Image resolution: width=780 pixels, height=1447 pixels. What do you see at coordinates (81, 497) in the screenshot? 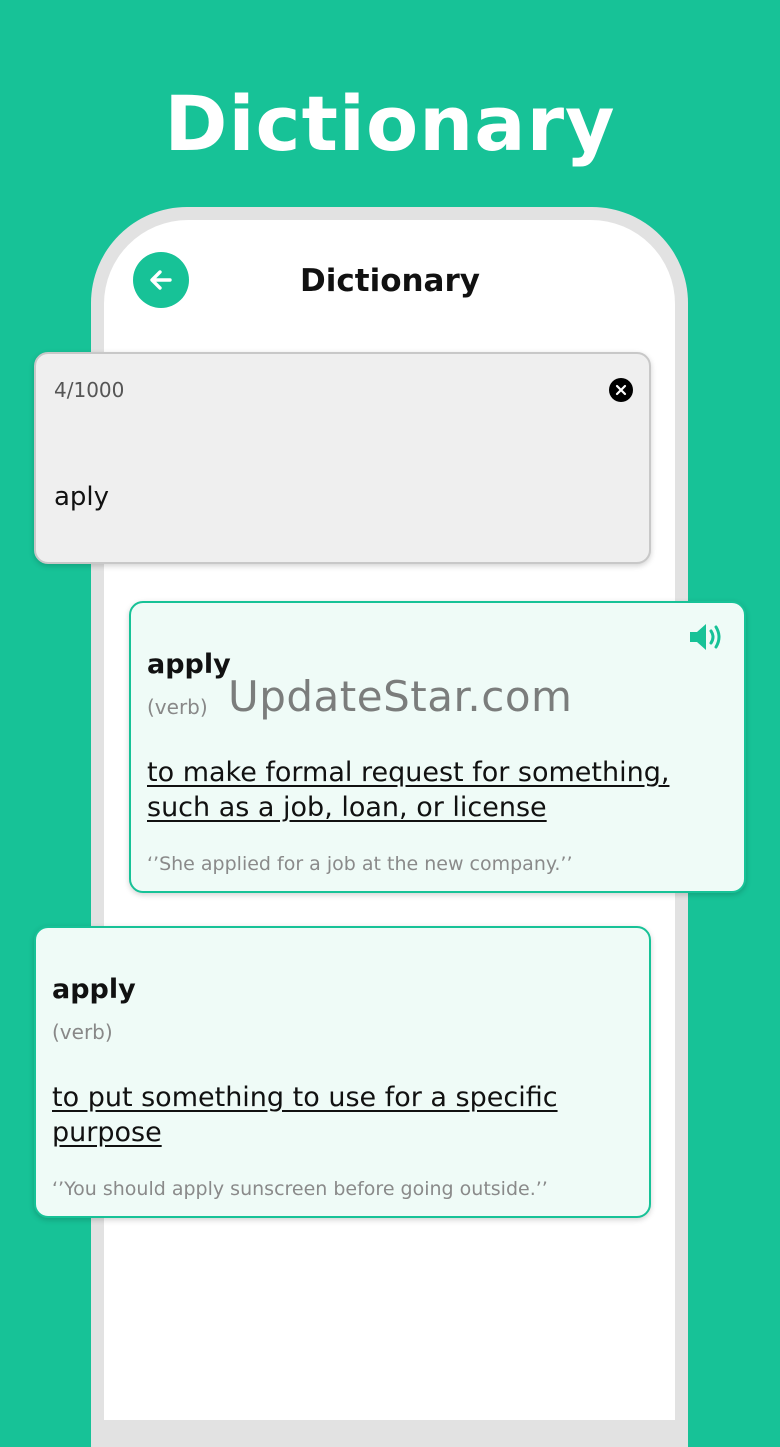
I see `search-query-text: aply` at bounding box center [81, 497].